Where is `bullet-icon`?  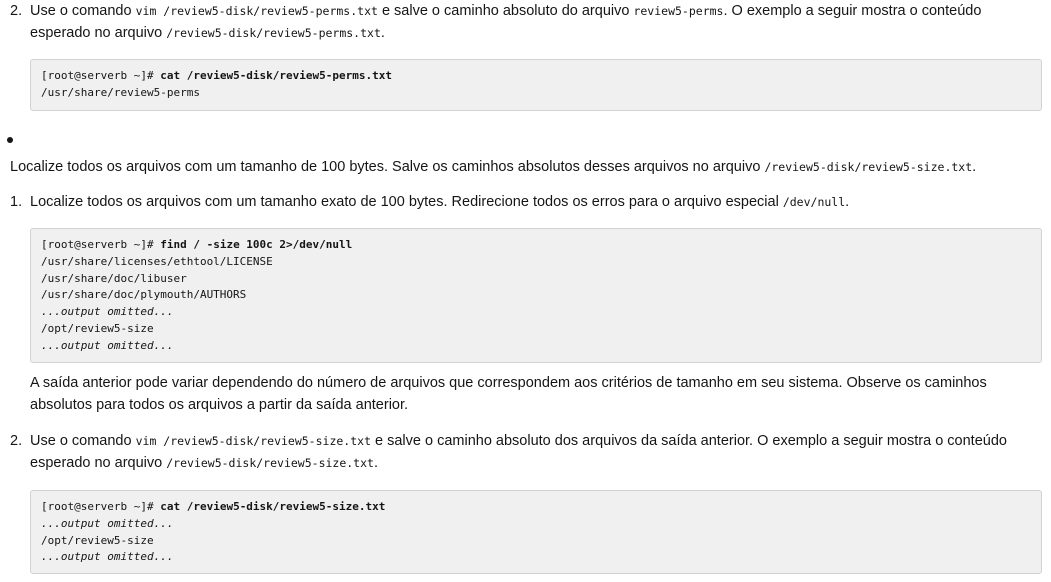 bullet-icon is located at coordinates (10, 140).